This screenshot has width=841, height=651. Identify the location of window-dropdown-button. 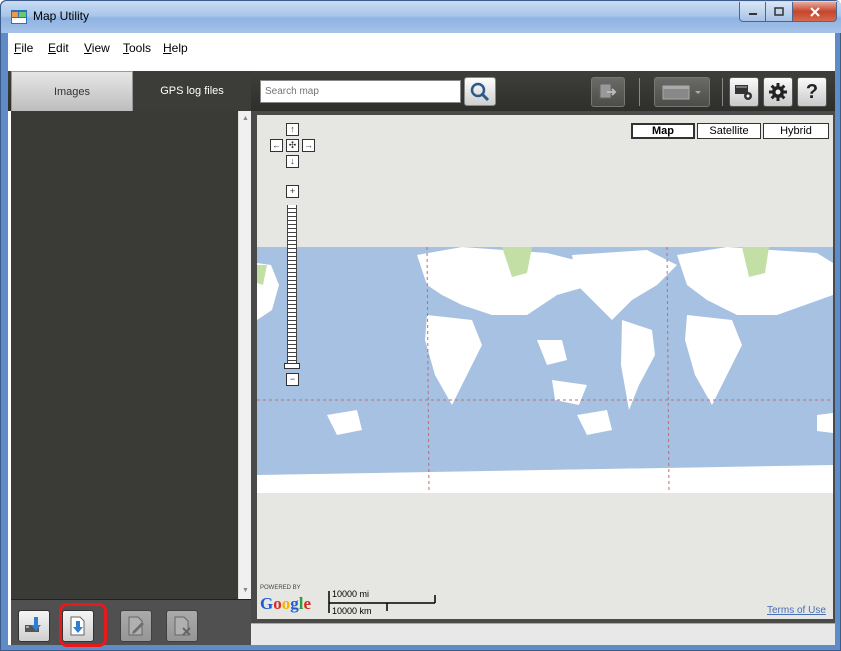
(682, 92).